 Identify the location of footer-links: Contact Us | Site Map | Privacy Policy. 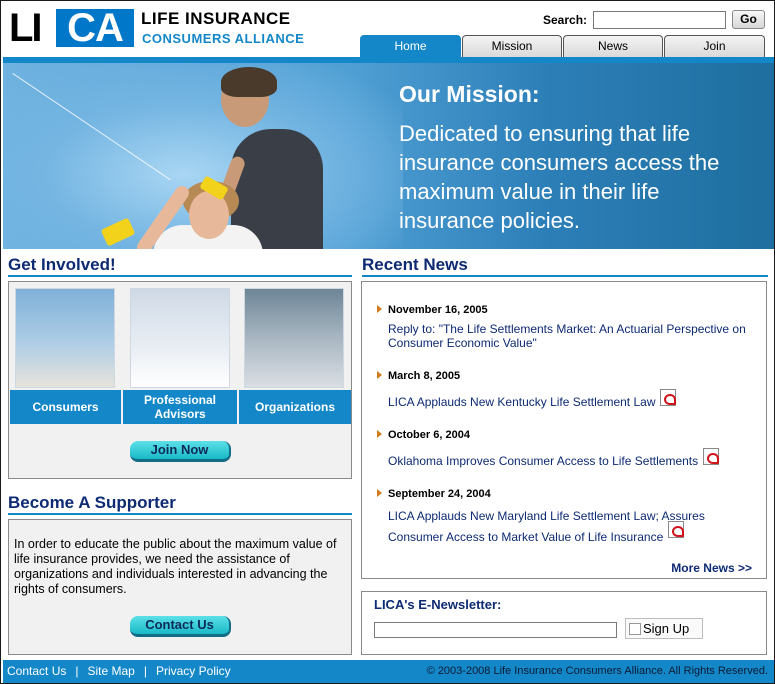
(119, 671).